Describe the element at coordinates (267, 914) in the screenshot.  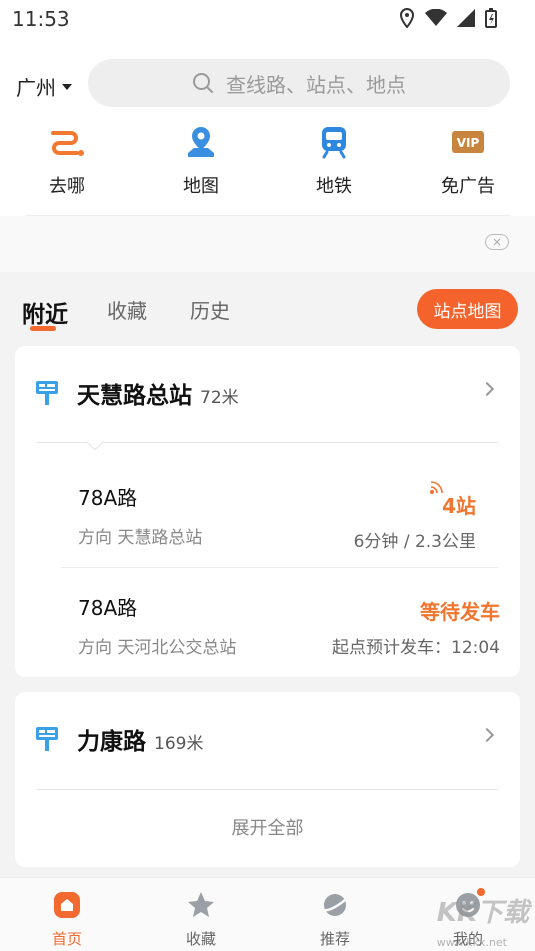
I see `bottom-nav: 首页 收藏 推荐 我的 KK下载 www.kkx.net` at that location.